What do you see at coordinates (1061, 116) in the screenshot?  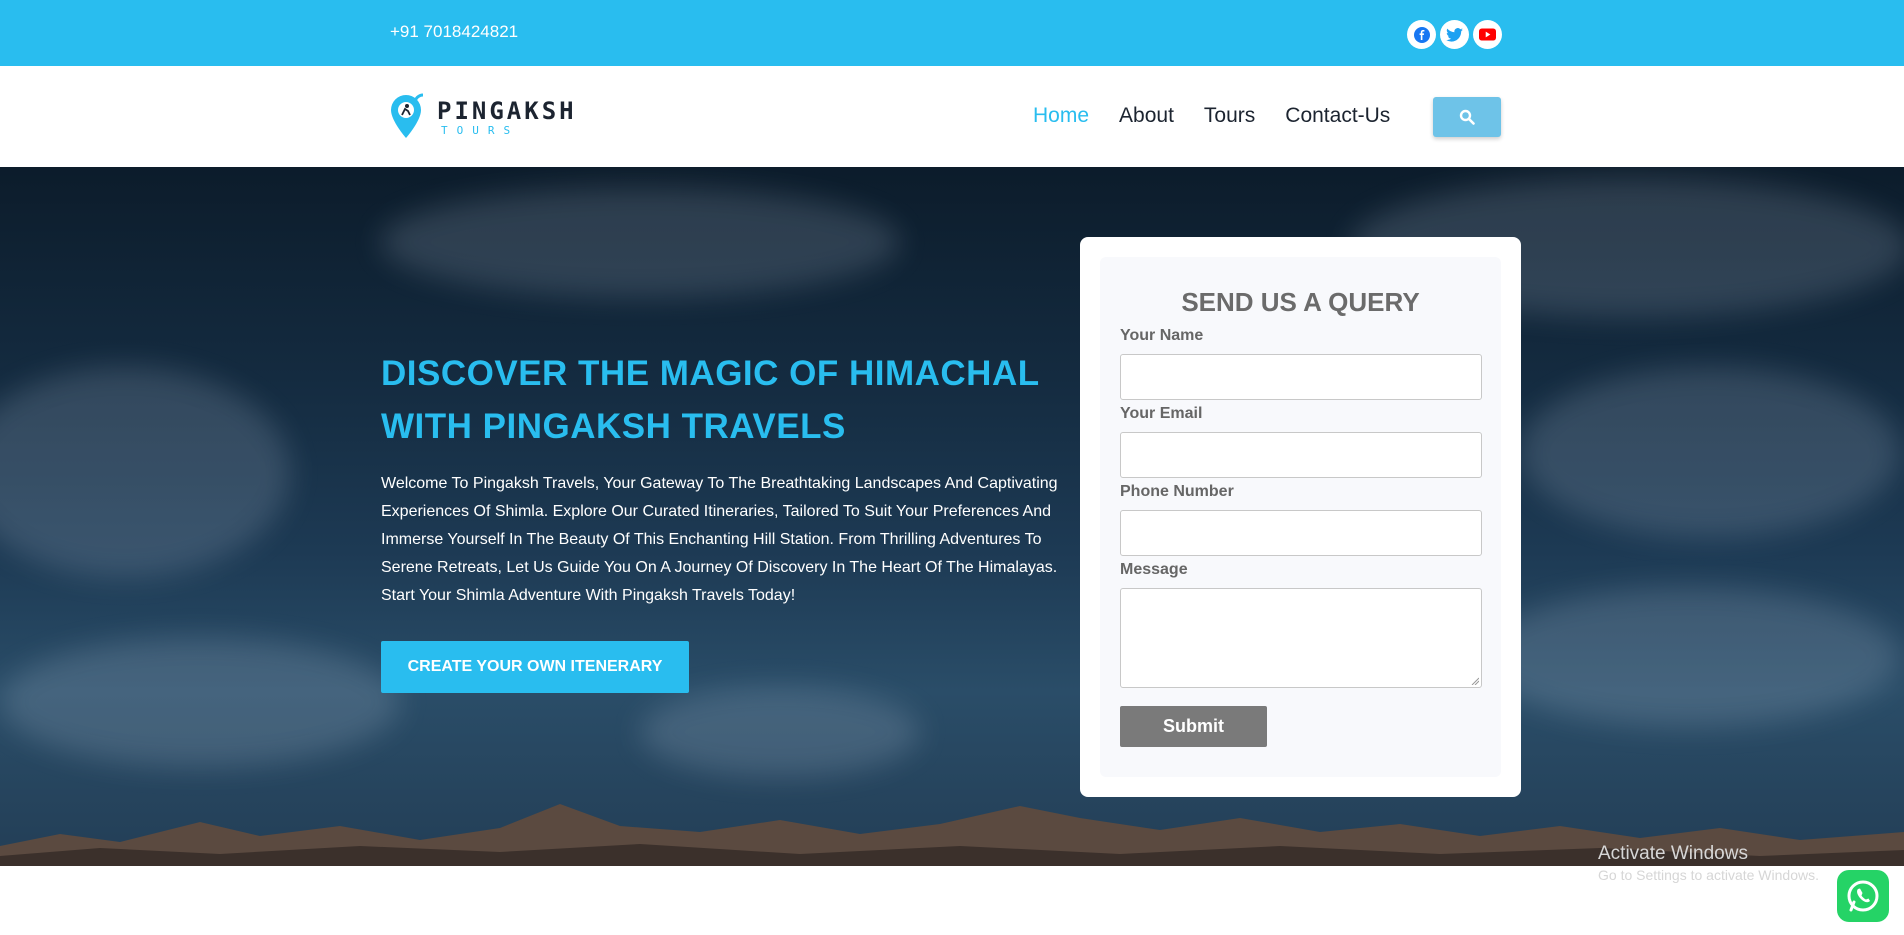 I see `nav-home: Home` at bounding box center [1061, 116].